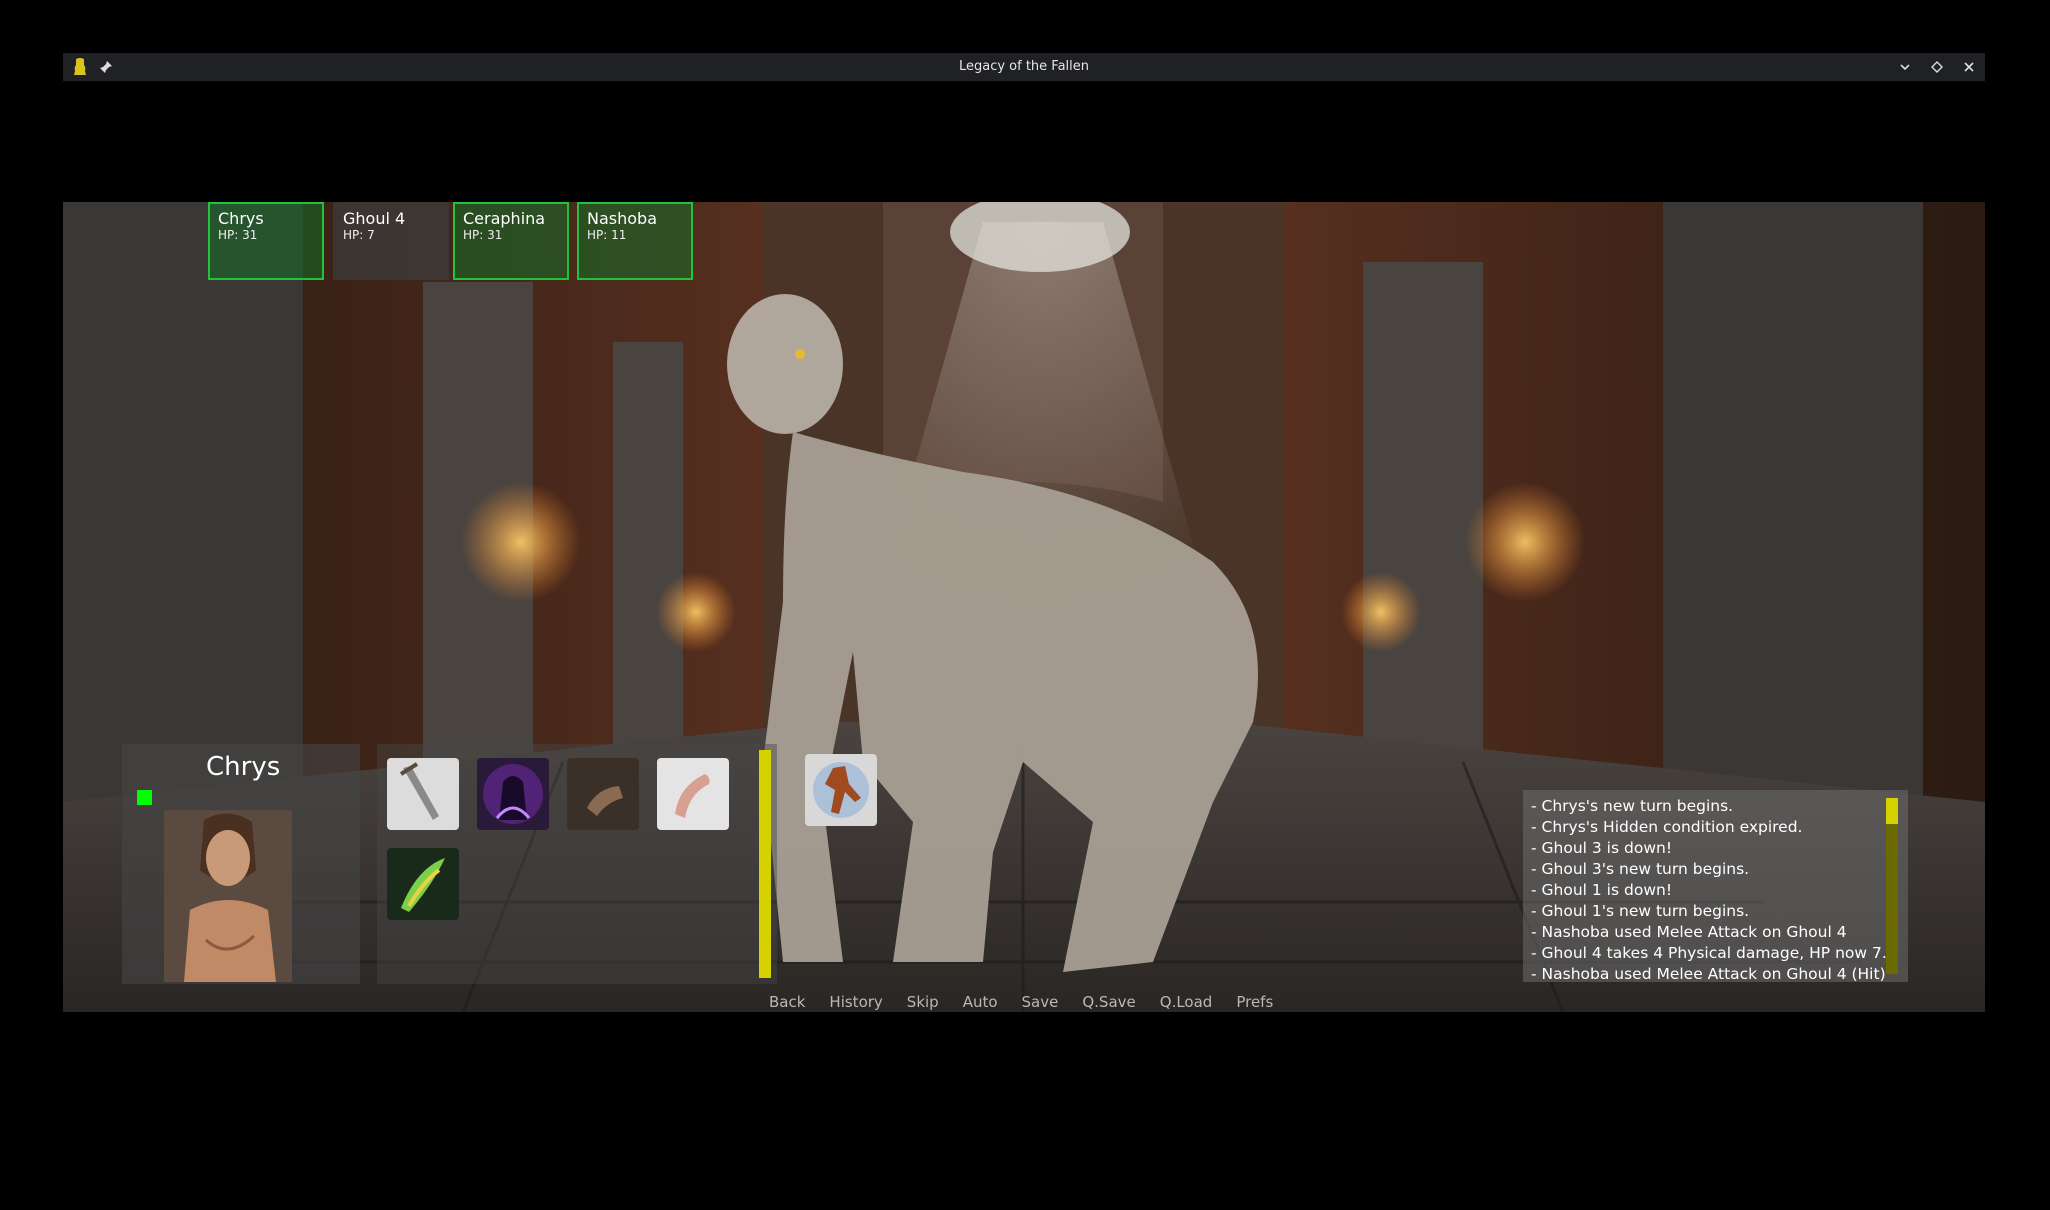 This screenshot has height=1210, width=2050. What do you see at coordinates (359, 235) in the screenshot?
I see `party-card-hp: HP: 7` at bounding box center [359, 235].